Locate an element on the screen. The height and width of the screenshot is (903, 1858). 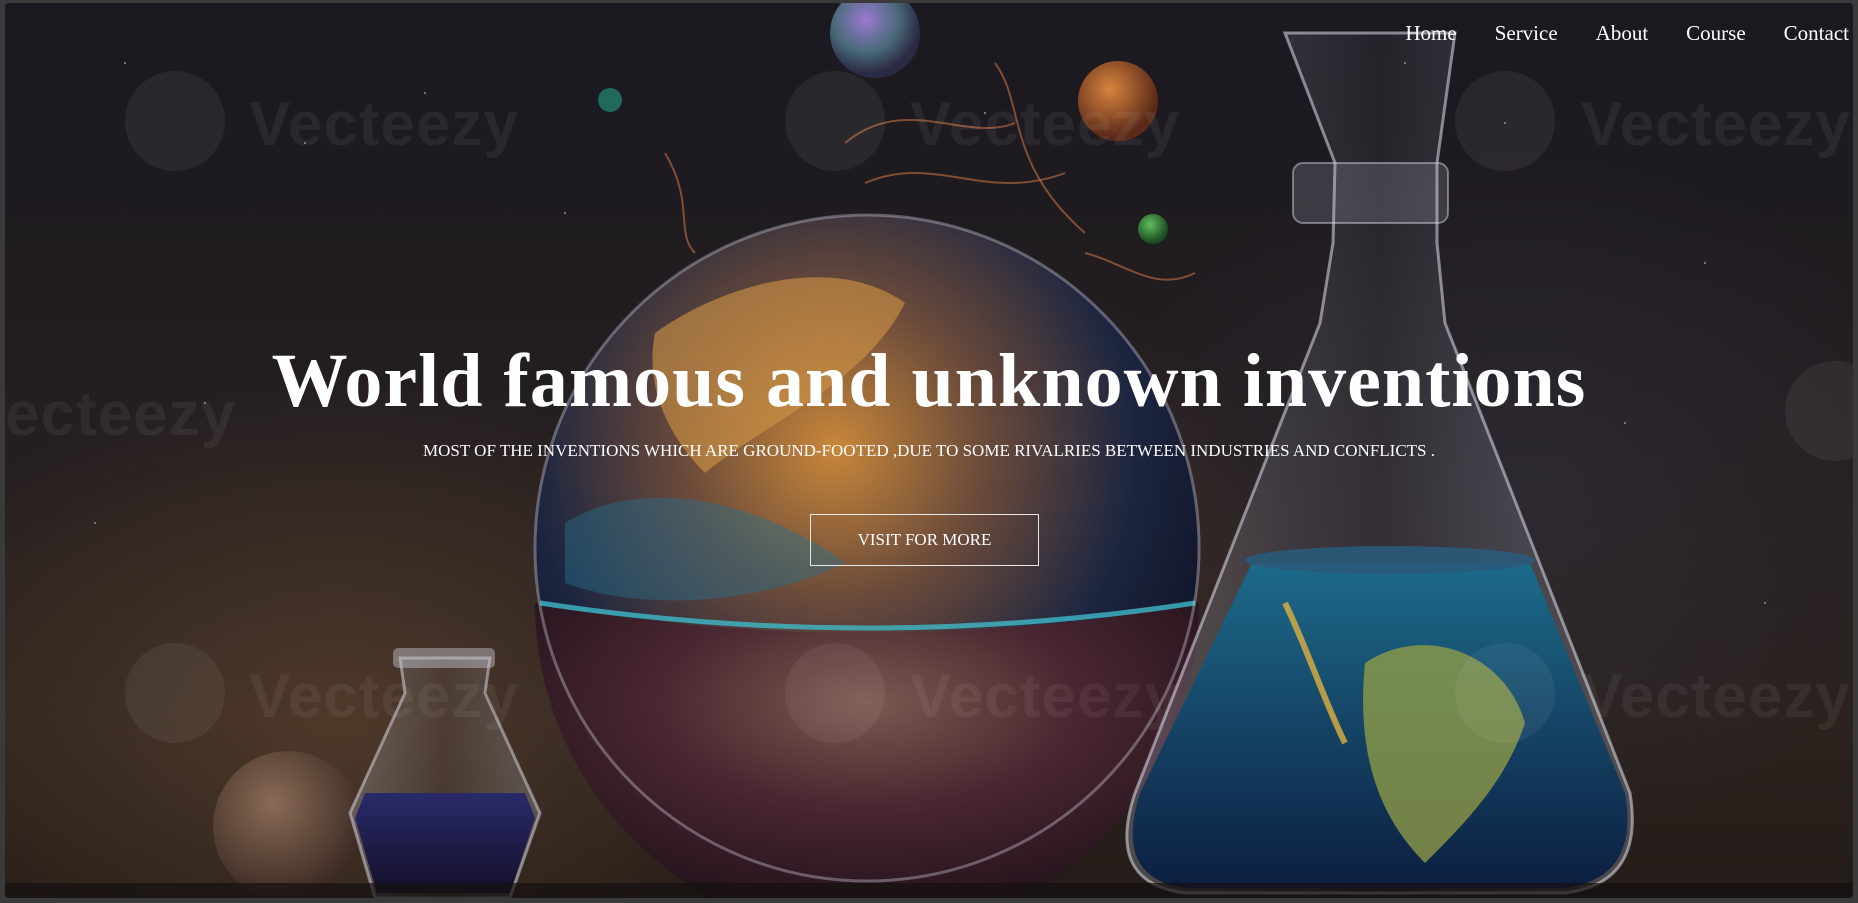
hero-title: World famous and unknown inventions is located at coordinates (929, 381).